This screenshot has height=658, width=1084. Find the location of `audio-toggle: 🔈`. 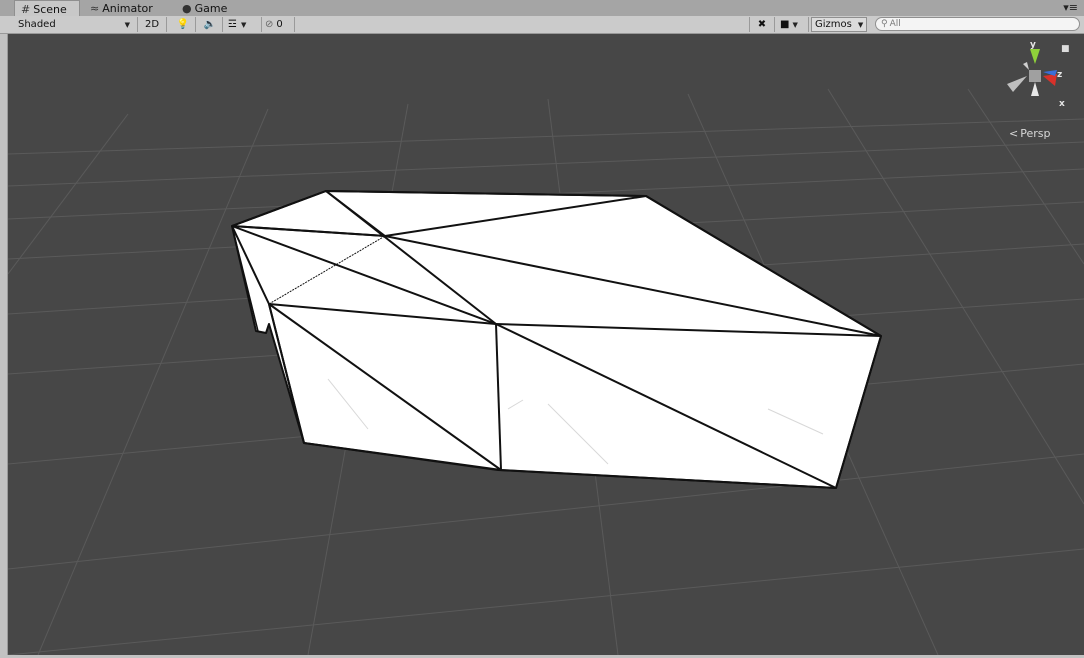

audio-toggle: 🔈 is located at coordinates (210, 24).